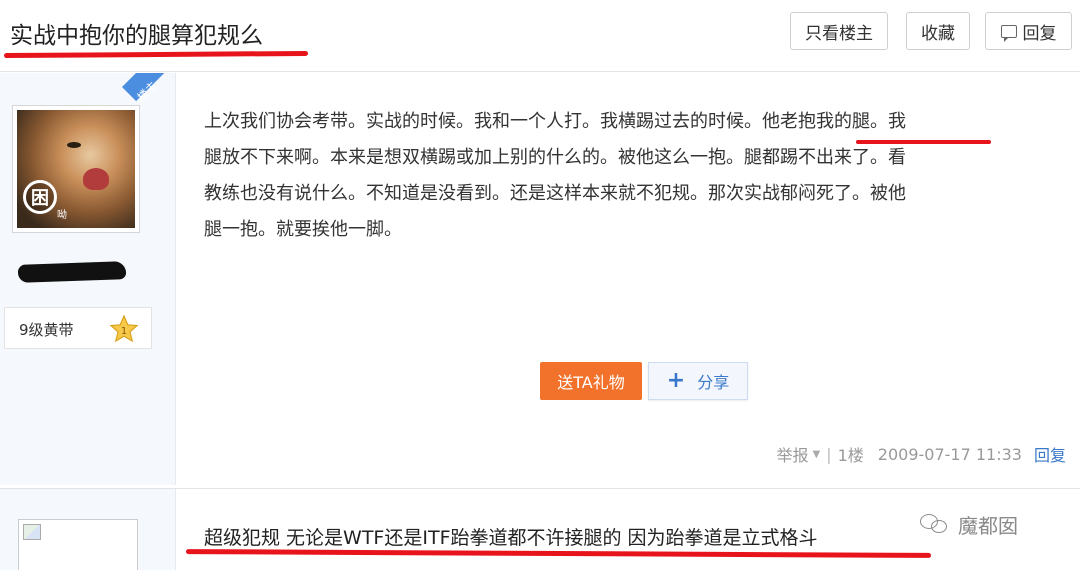 The image size is (1080, 570). Describe the element at coordinates (156, 54) in the screenshot. I see `title-annotation-underline` at that location.